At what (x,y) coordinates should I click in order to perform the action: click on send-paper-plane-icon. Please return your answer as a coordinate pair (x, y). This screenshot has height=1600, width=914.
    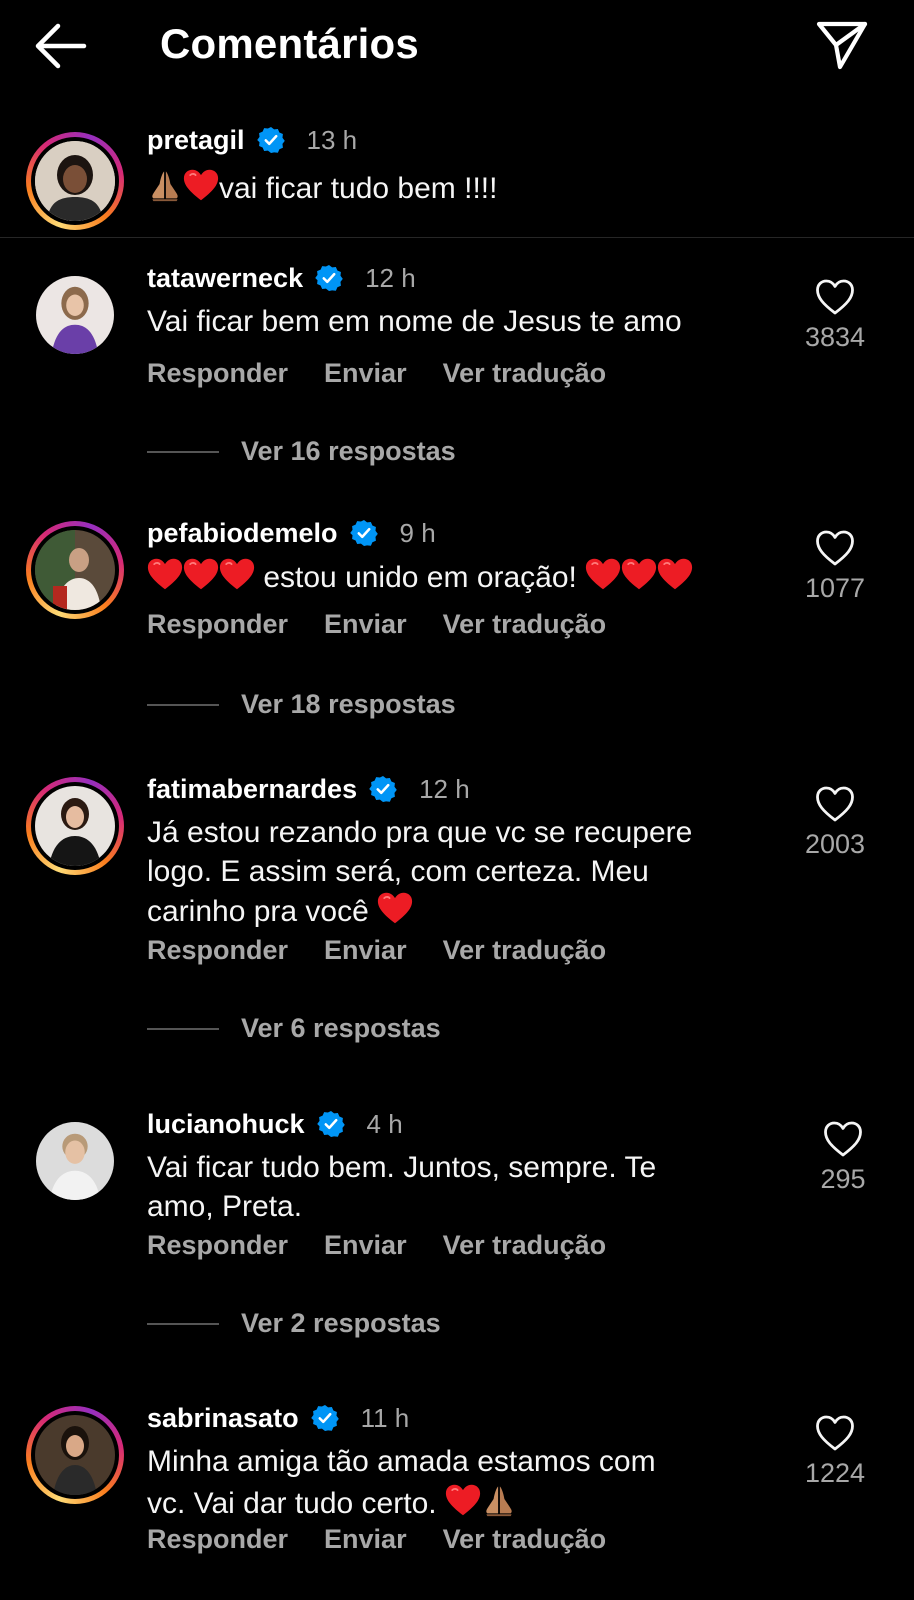
    Looking at the image, I should click on (842, 45).